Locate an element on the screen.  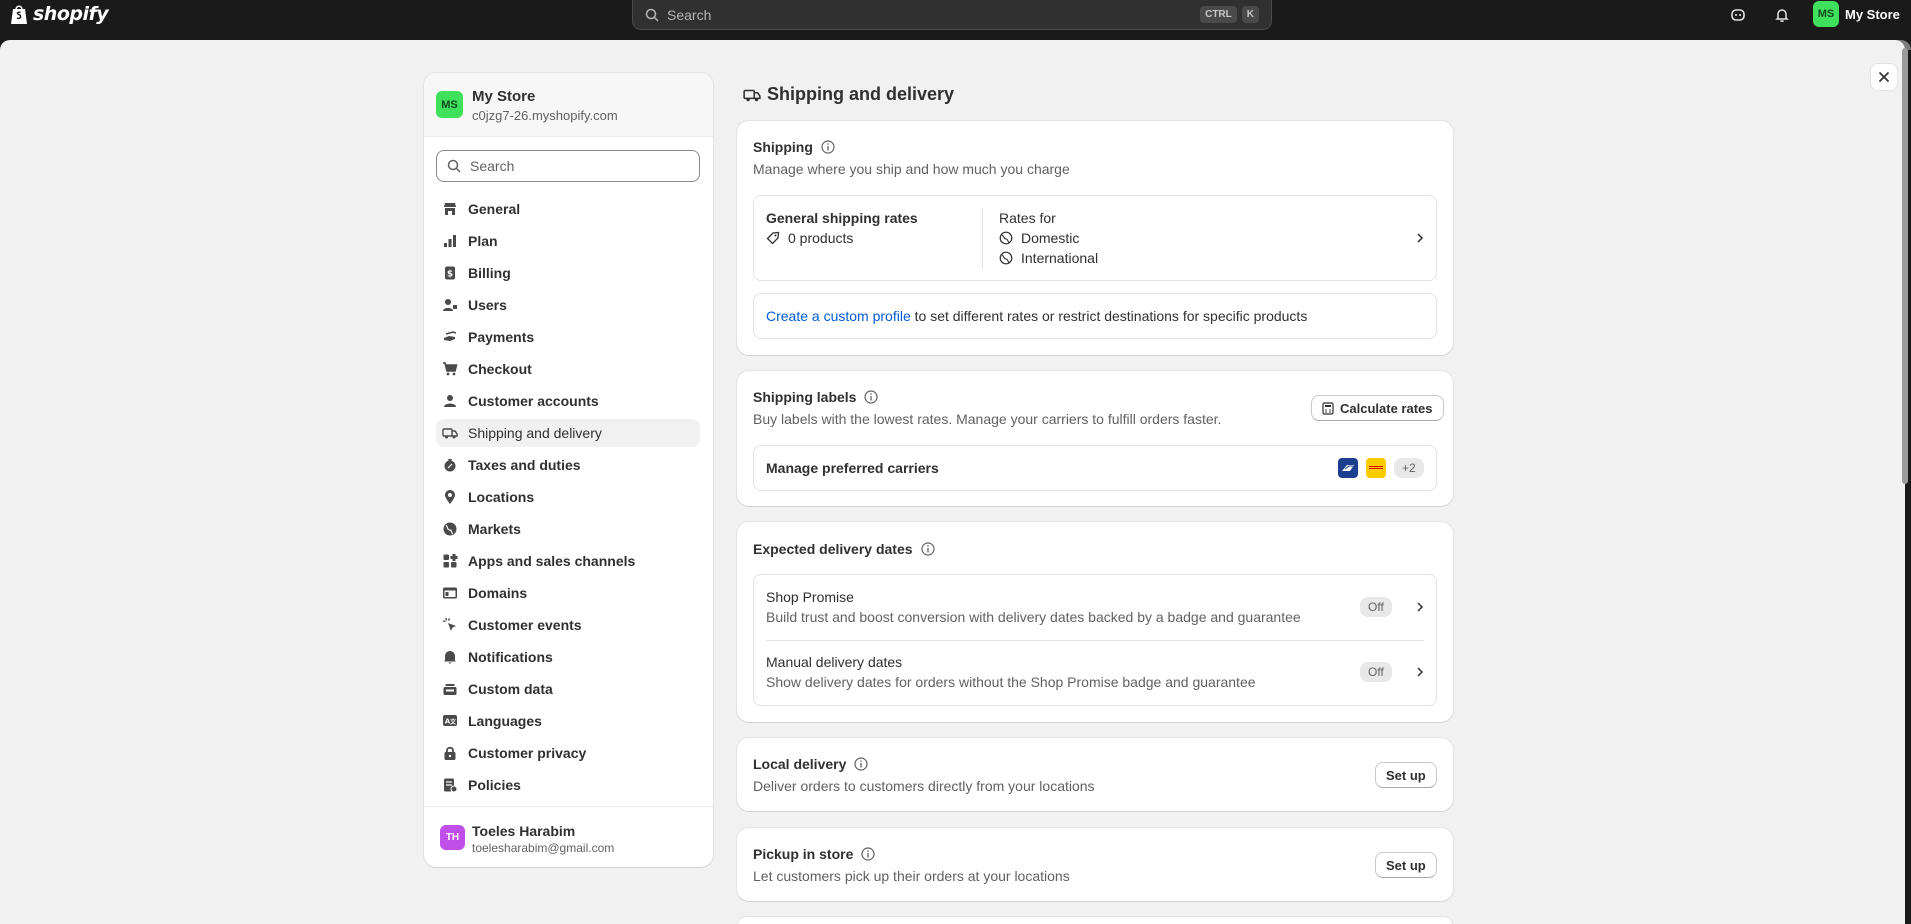
top-bar: shopify Search CTRL K MS My Store is located at coordinates (955, 22).